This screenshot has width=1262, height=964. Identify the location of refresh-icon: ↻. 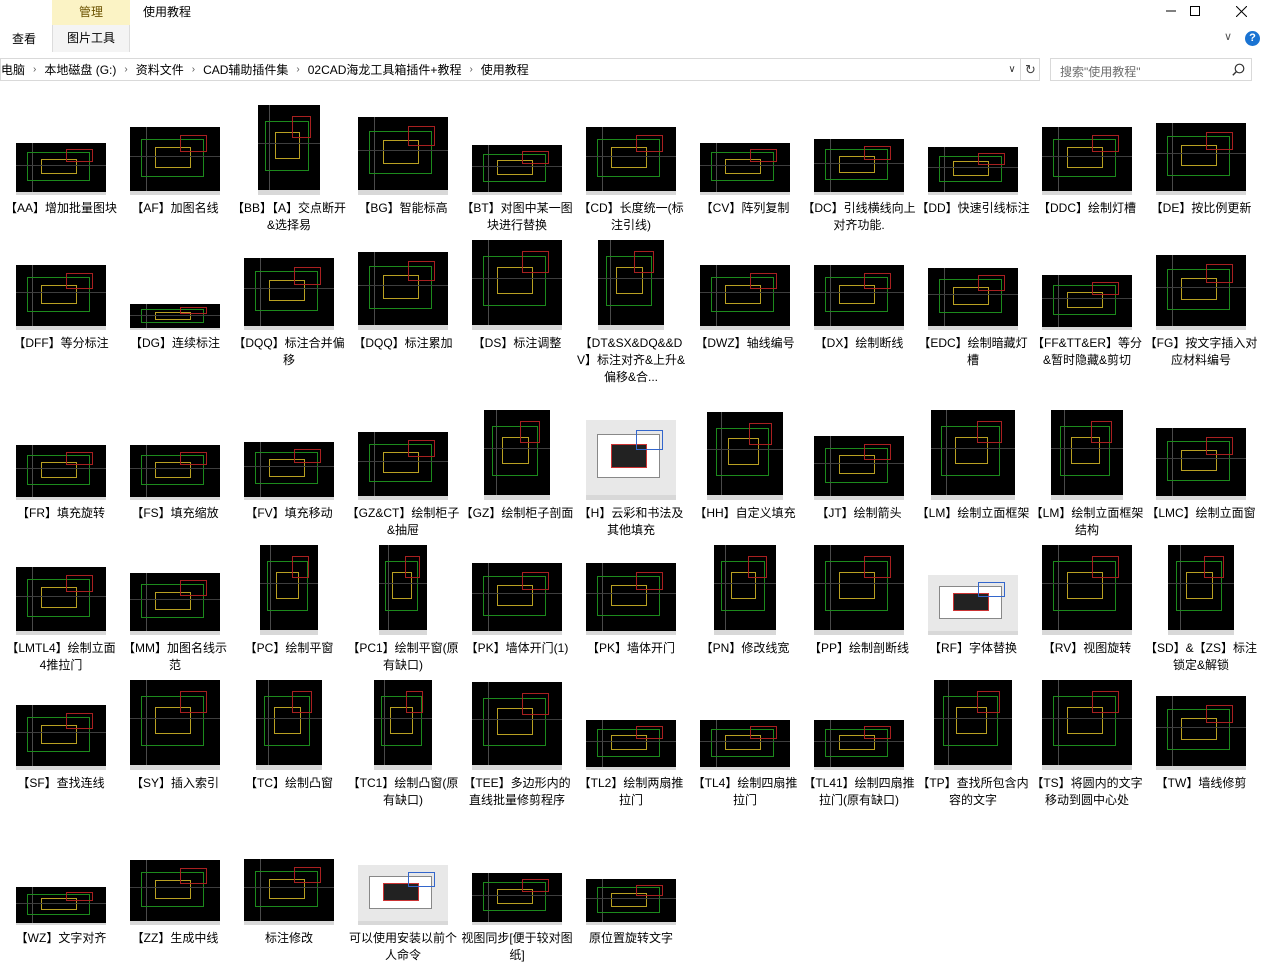
(1029, 69).